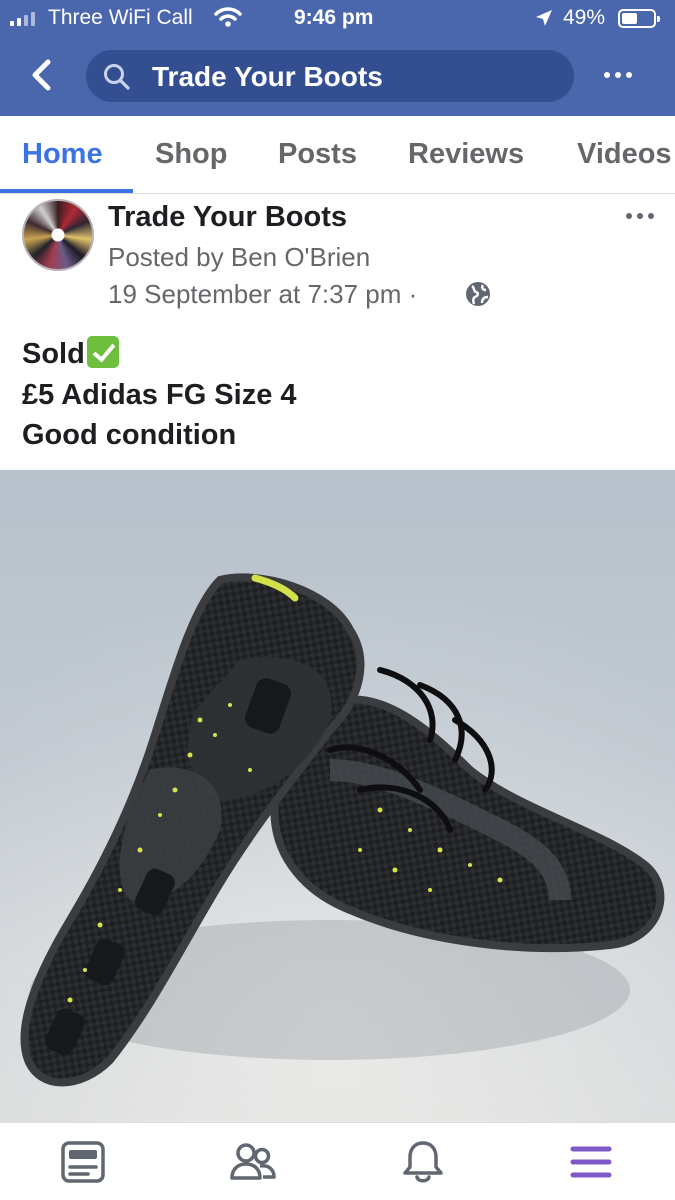 The image size is (675, 1200). I want to click on post-line-status: Sold, so click(159, 354).